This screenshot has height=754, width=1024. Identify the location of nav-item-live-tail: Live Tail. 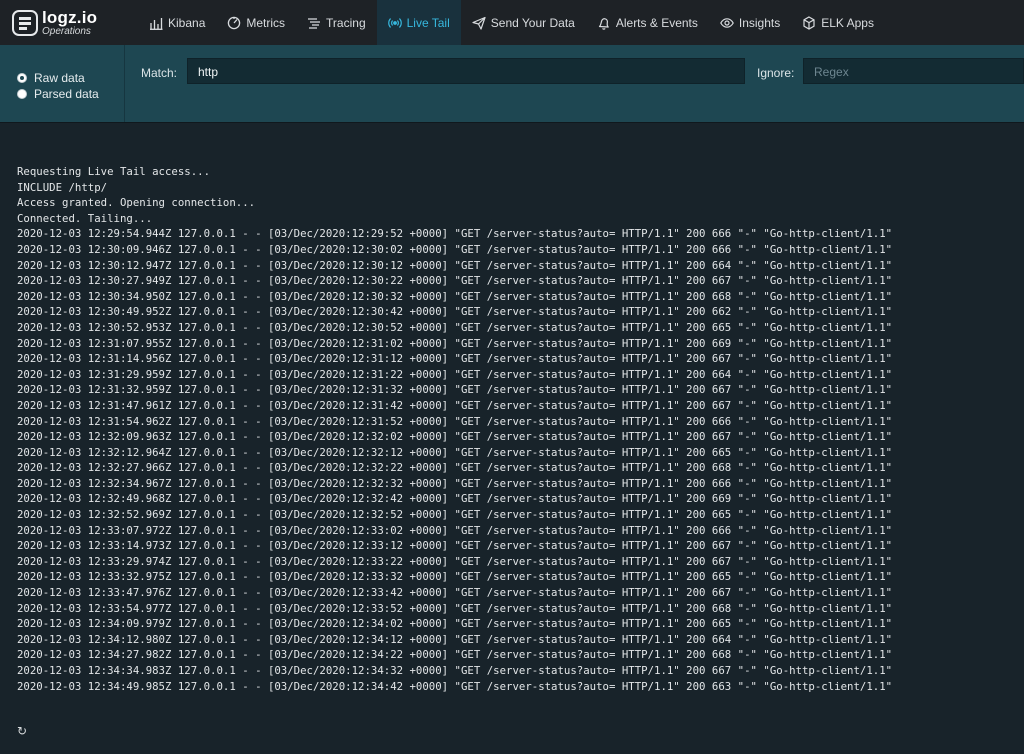
(418, 22).